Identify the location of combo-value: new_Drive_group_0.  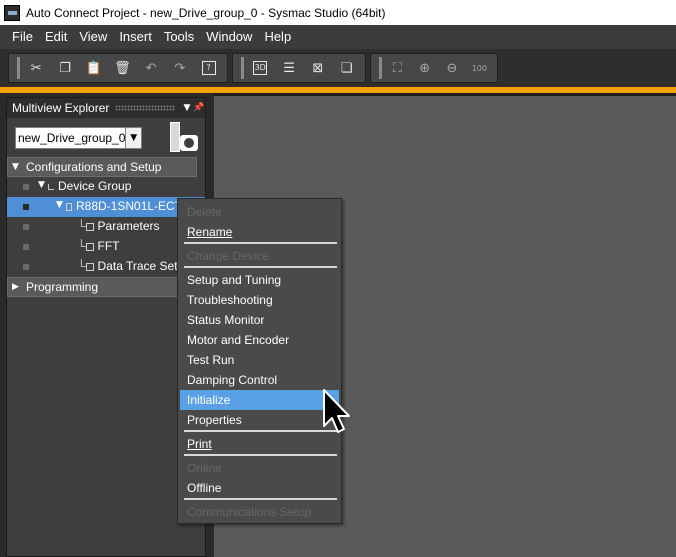
(72, 138).